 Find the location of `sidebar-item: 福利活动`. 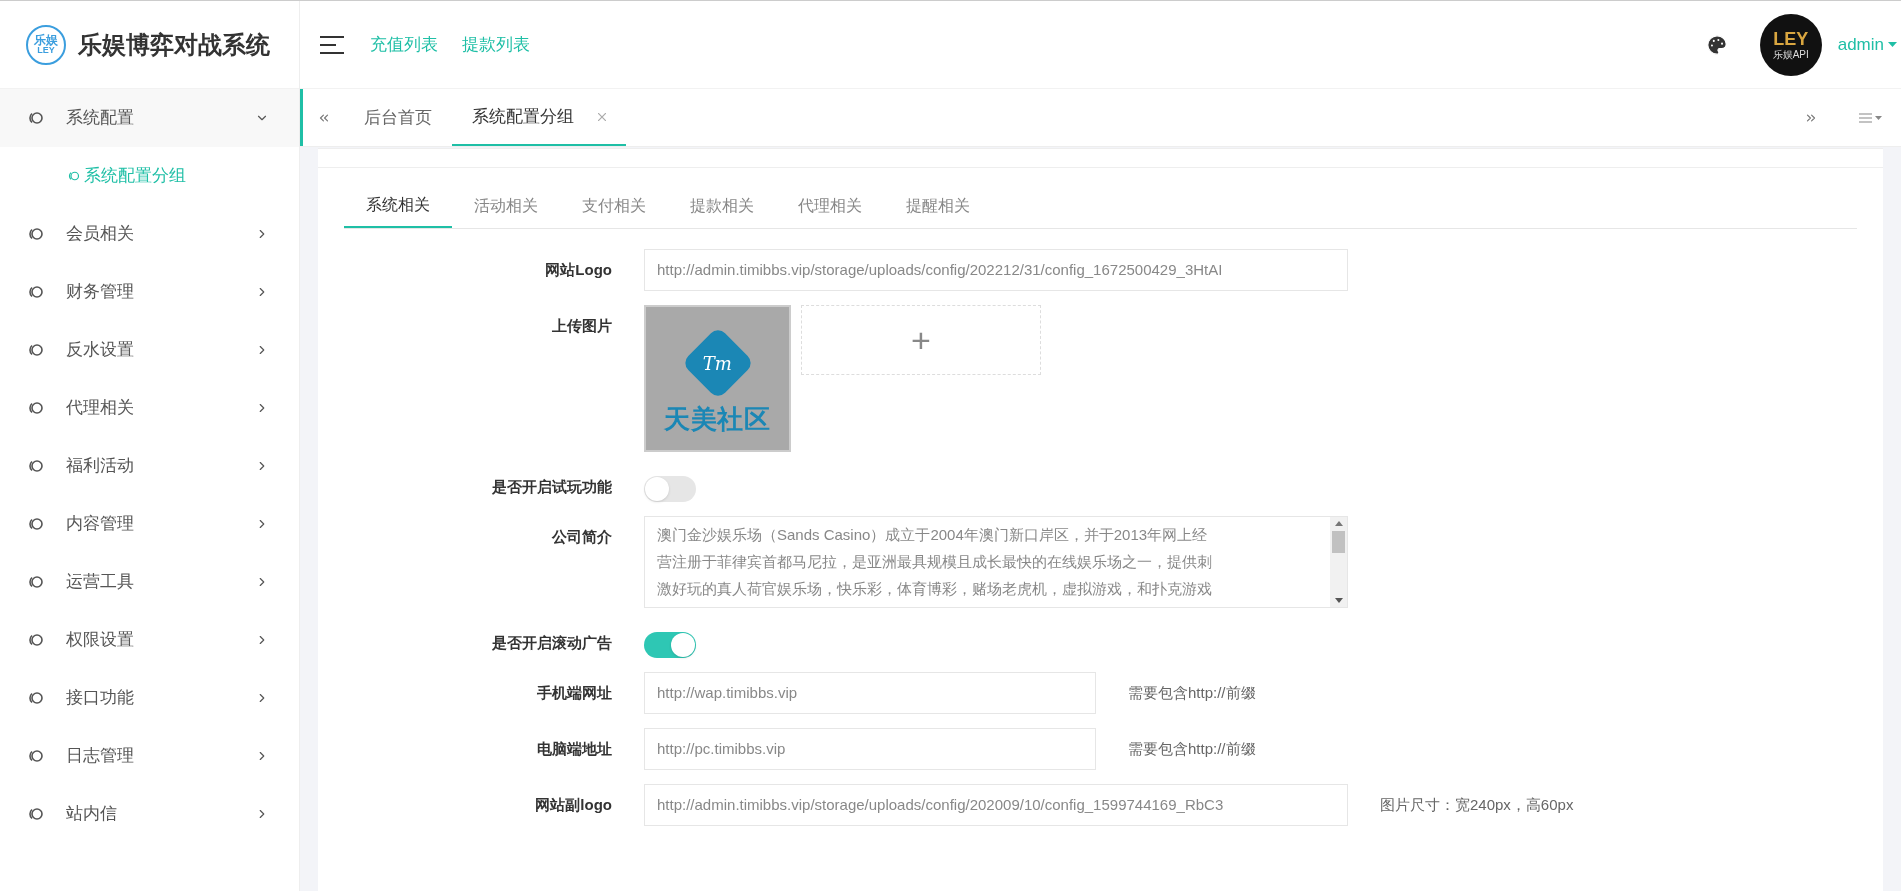

sidebar-item: 福利活动 is located at coordinates (149, 466).